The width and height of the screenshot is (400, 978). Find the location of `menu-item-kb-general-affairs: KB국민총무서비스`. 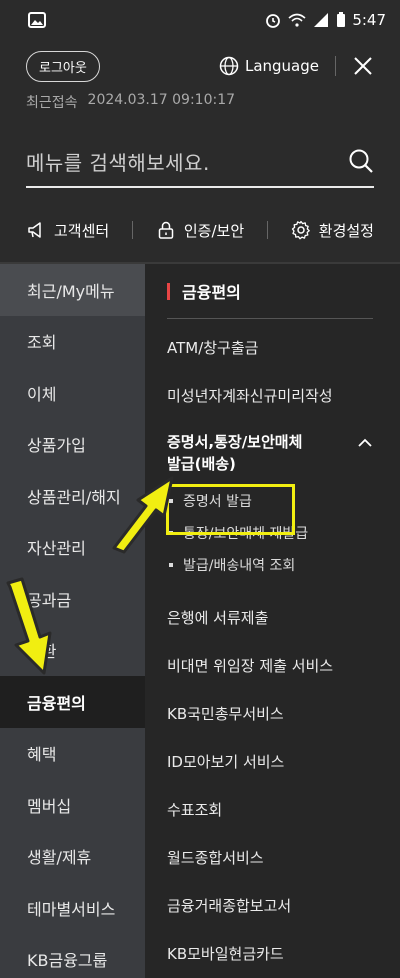

menu-item-kb-general-affairs: KB국민총무서비스 is located at coordinates (283, 713).